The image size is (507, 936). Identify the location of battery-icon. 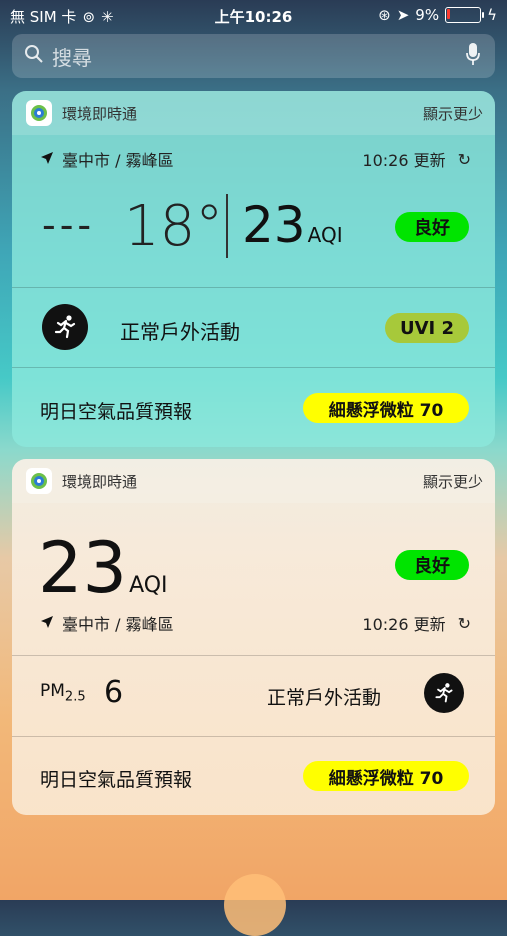
(465, 15).